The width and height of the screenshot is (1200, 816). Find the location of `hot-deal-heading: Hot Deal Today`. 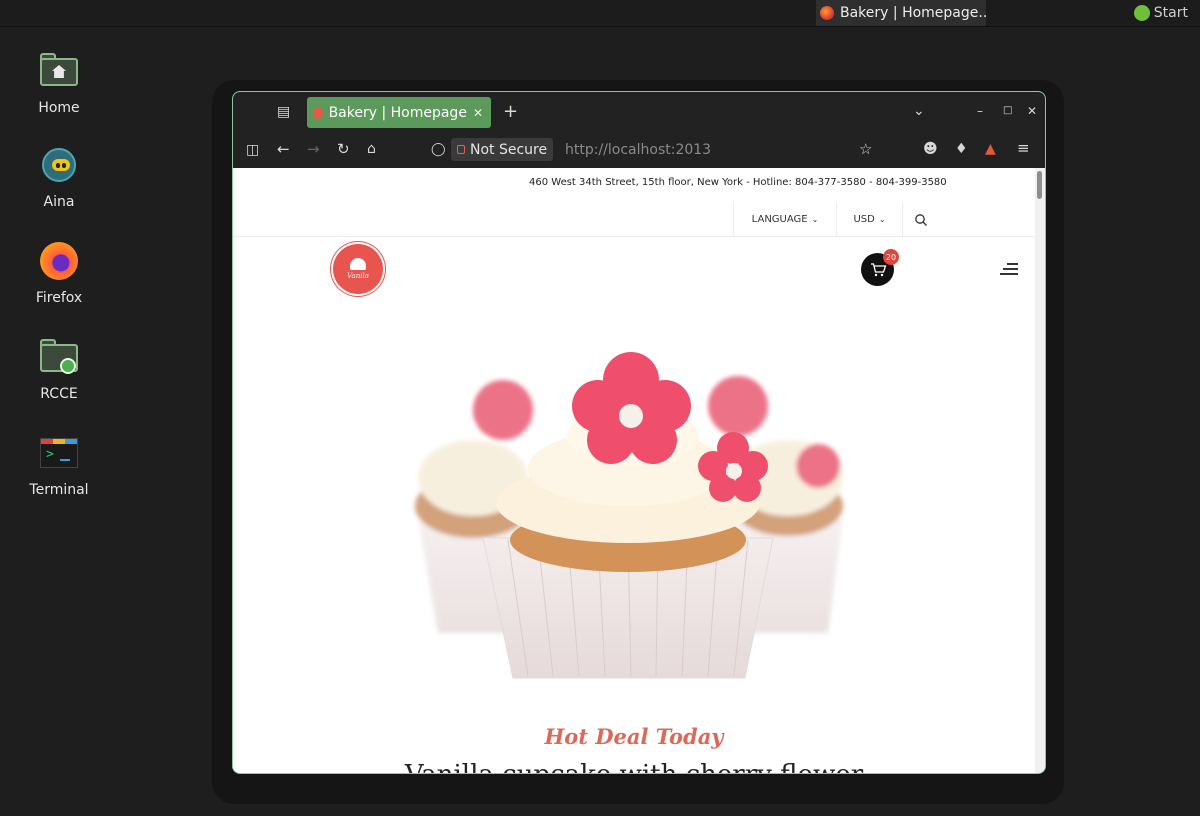

hot-deal-heading: Hot Deal Today is located at coordinates (634, 736).